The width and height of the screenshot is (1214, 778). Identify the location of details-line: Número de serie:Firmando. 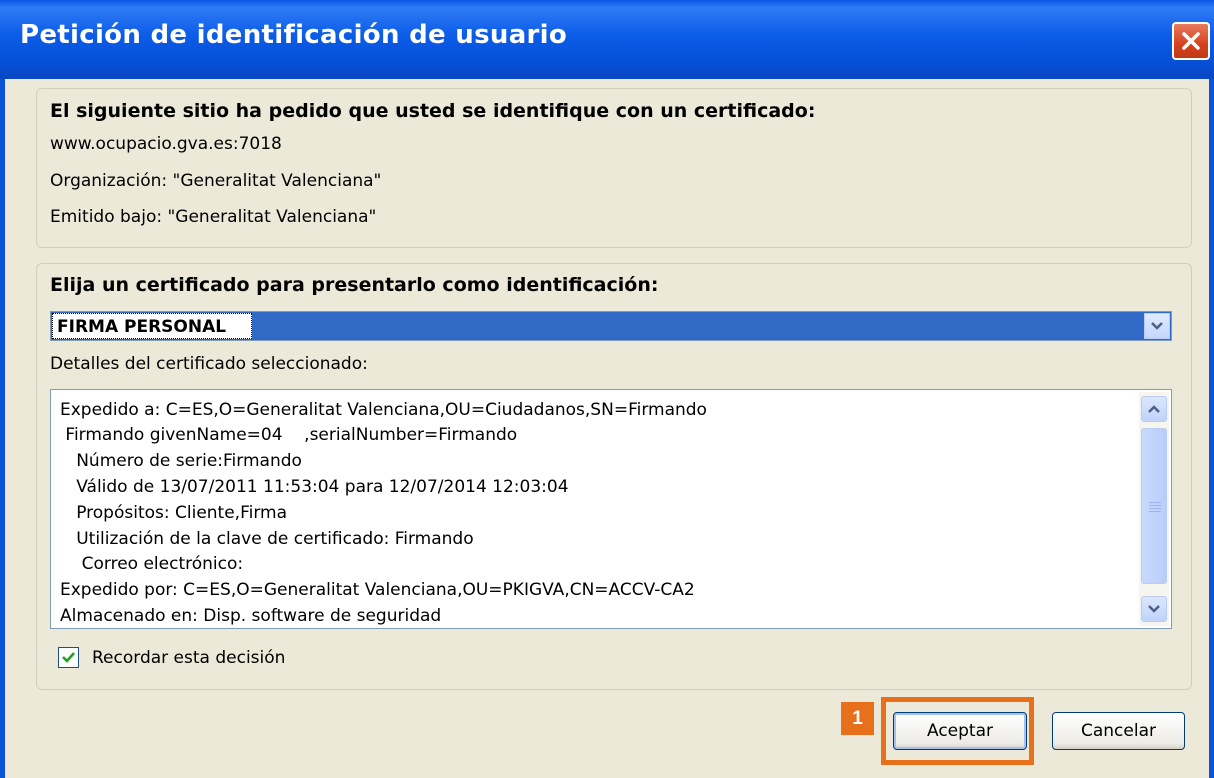
(181, 461).